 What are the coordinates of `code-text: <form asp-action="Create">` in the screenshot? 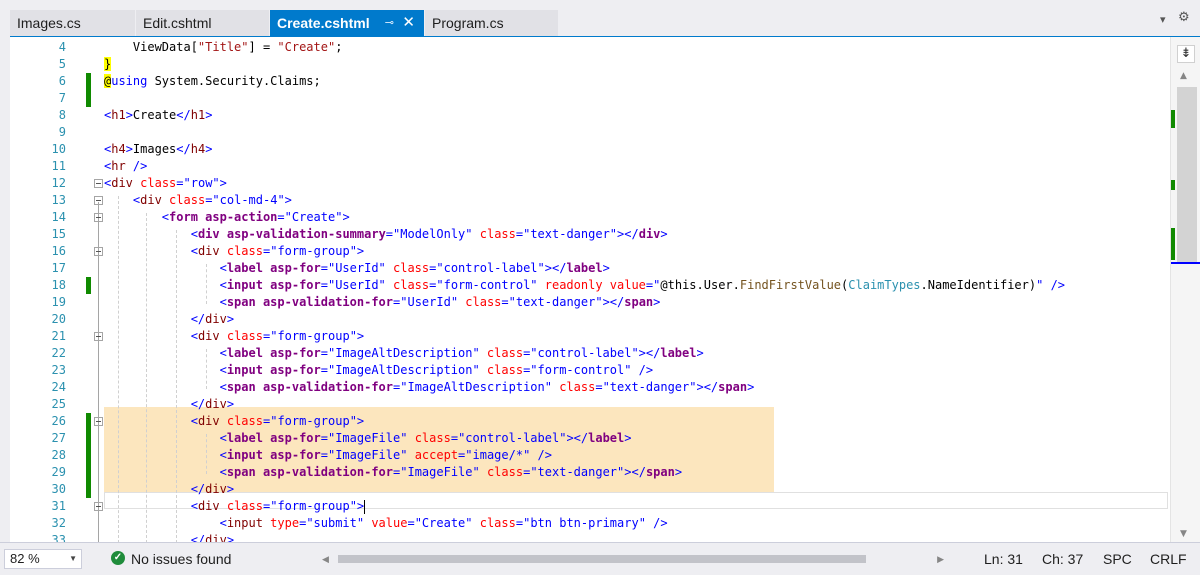 It's located at (255, 217).